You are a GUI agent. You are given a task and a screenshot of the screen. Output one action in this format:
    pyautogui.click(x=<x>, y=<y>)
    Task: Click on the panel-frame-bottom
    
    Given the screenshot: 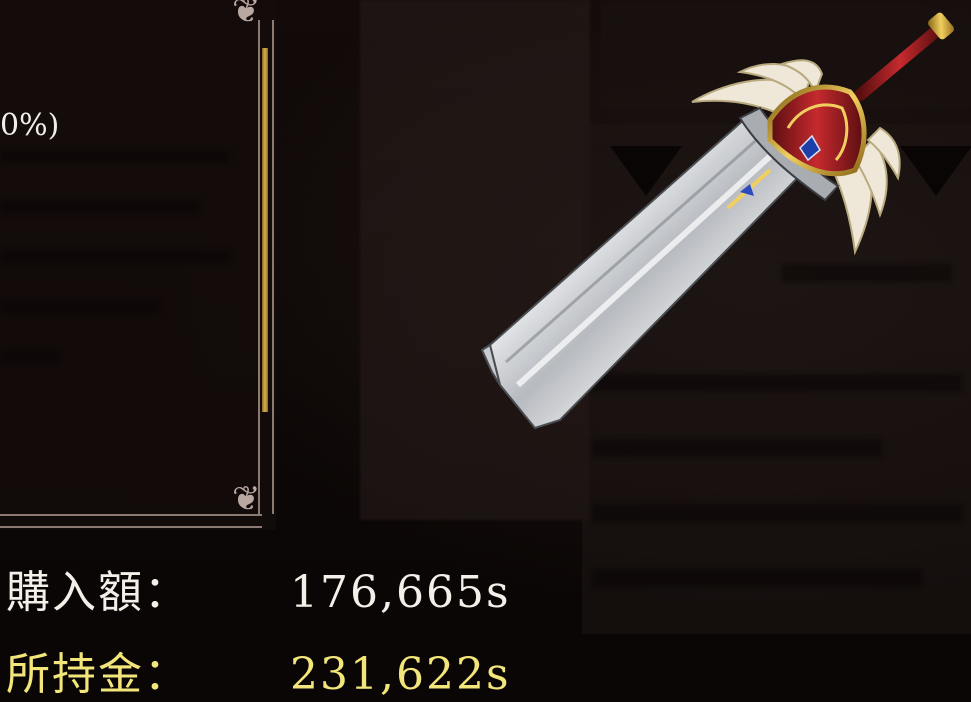 What is the action you would take?
    pyautogui.click(x=131, y=521)
    